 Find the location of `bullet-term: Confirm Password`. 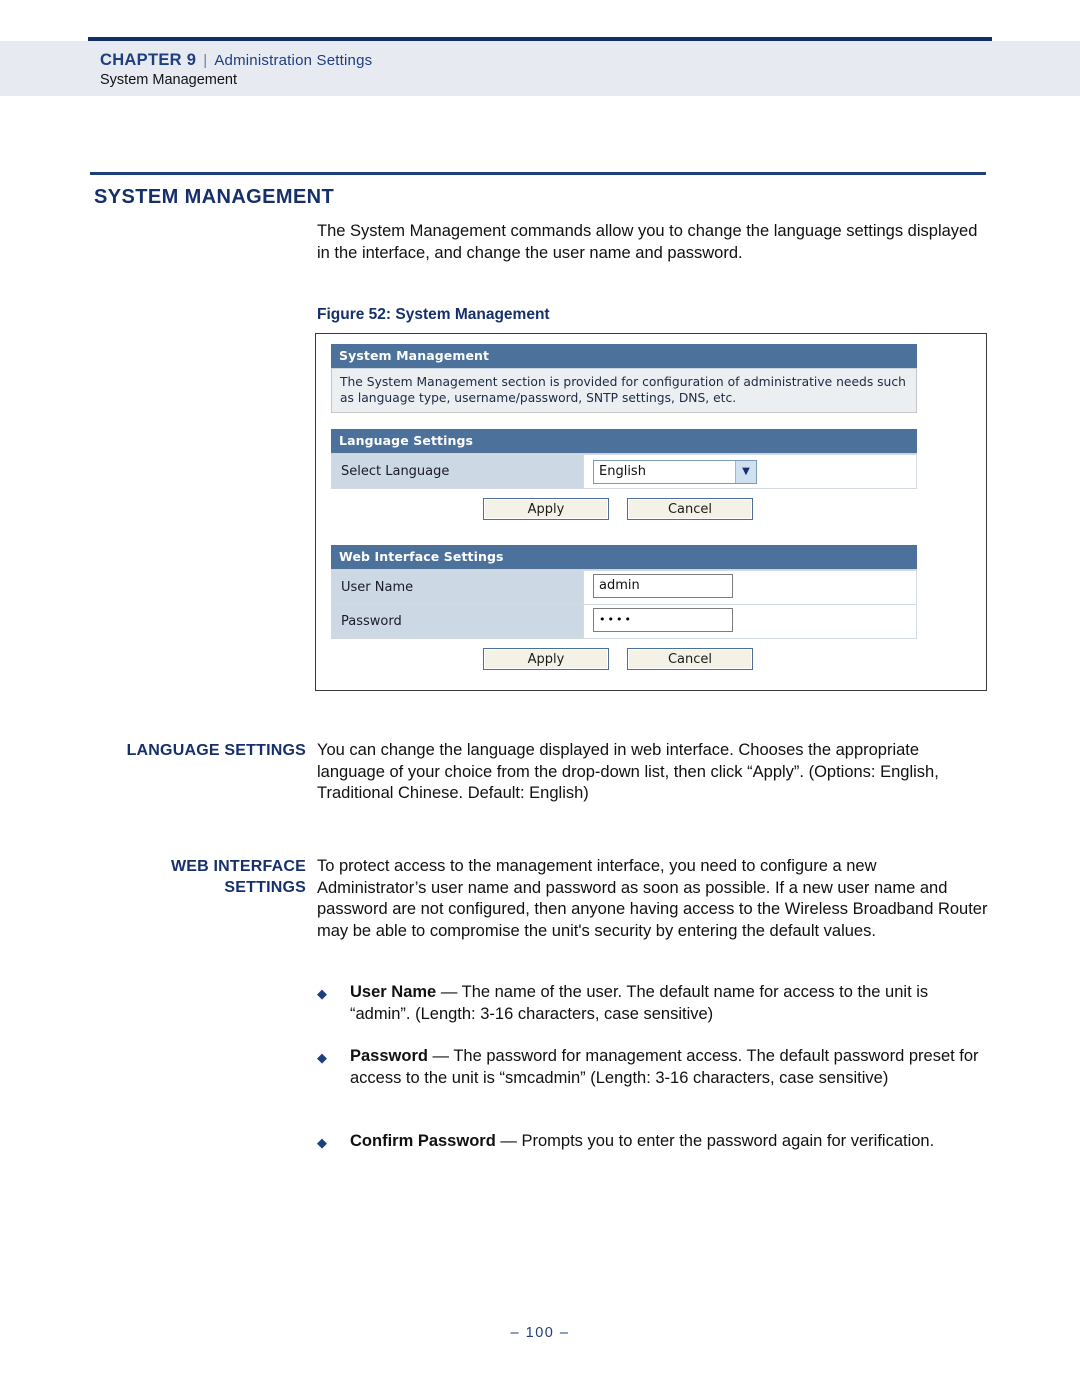

bullet-term: Confirm Password is located at coordinates (423, 1141).